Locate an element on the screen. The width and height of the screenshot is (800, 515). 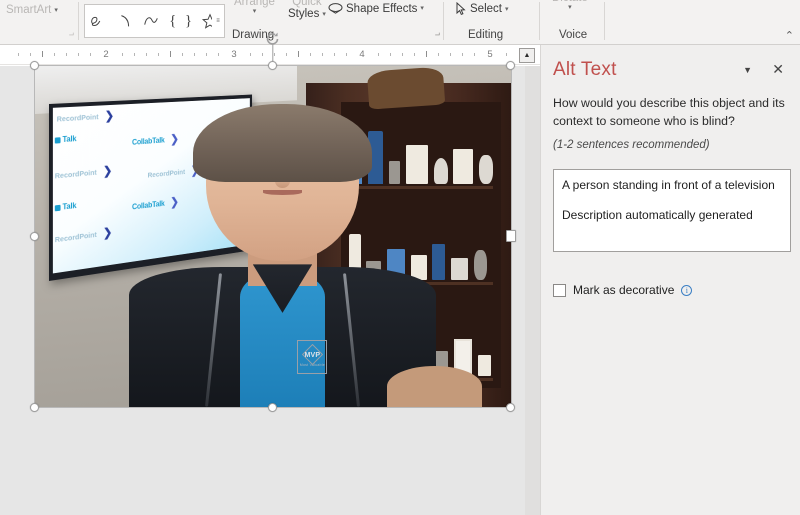
shape-effects-button: Shape Effects ▾ is located at coordinates (376, 8).